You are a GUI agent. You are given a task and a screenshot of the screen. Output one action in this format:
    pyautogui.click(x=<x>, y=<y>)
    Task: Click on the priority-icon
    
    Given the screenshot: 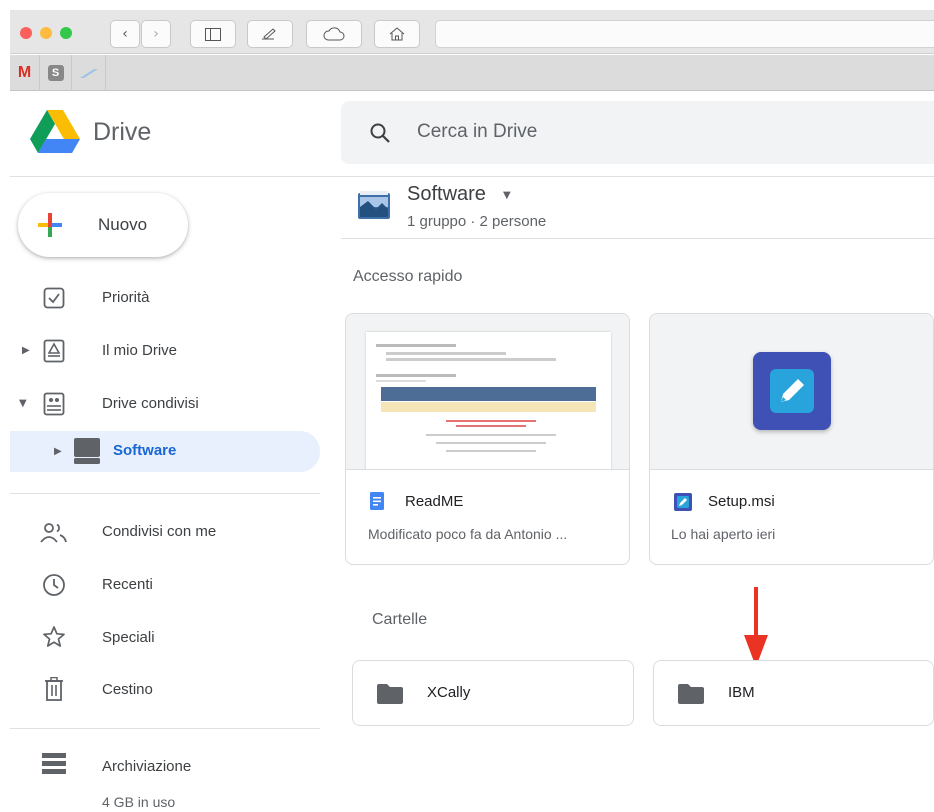 What is the action you would take?
    pyautogui.click(x=54, y=298)
    